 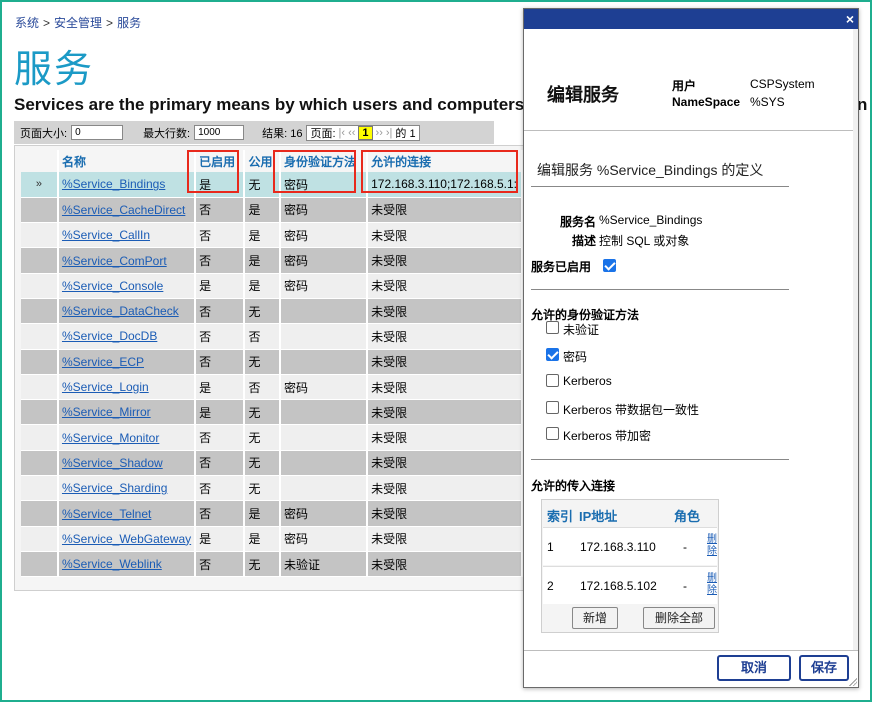 I want to click on next-page-icon: ››, so click(x=379, y=133).